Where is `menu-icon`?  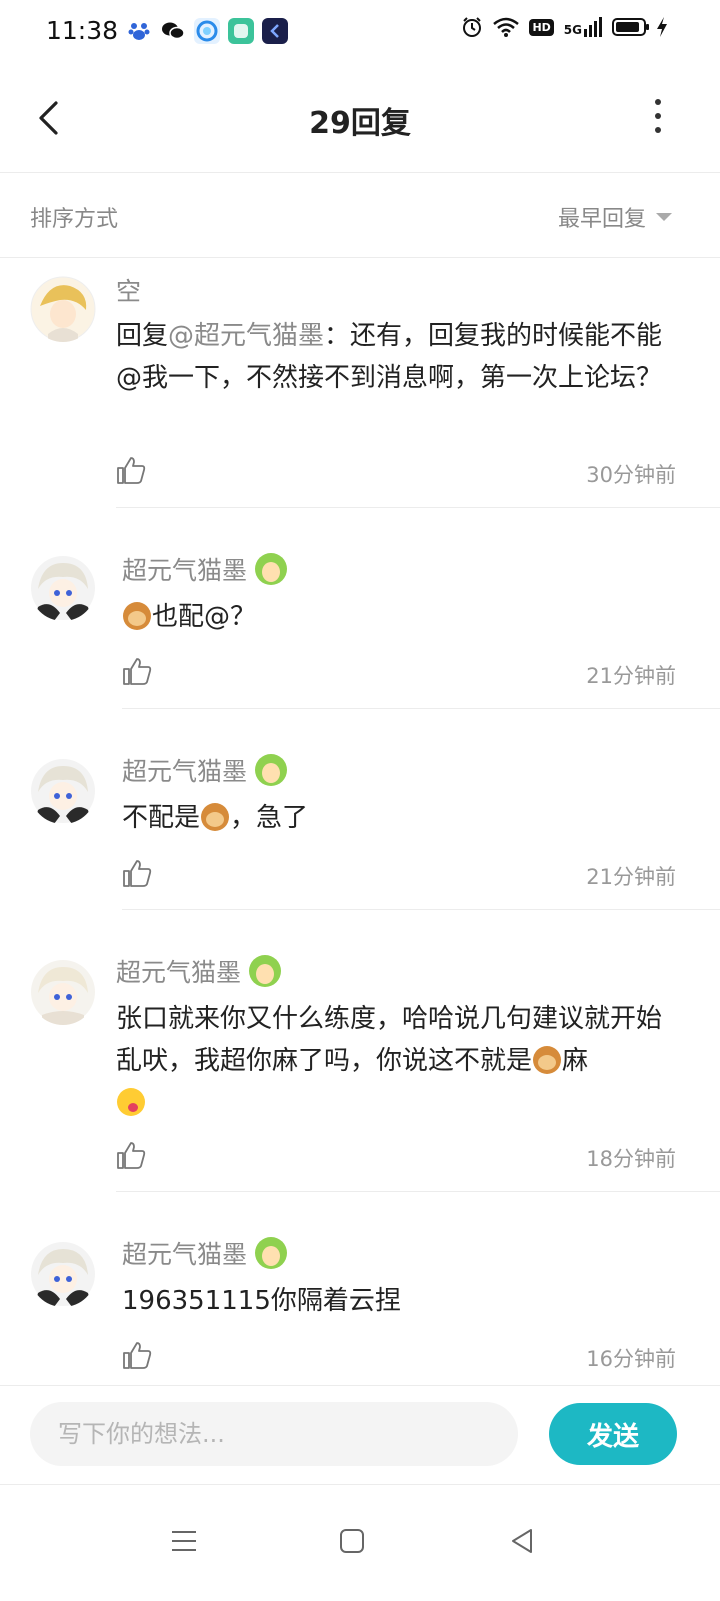
menu-icon is located at coordinates (184, 1541).